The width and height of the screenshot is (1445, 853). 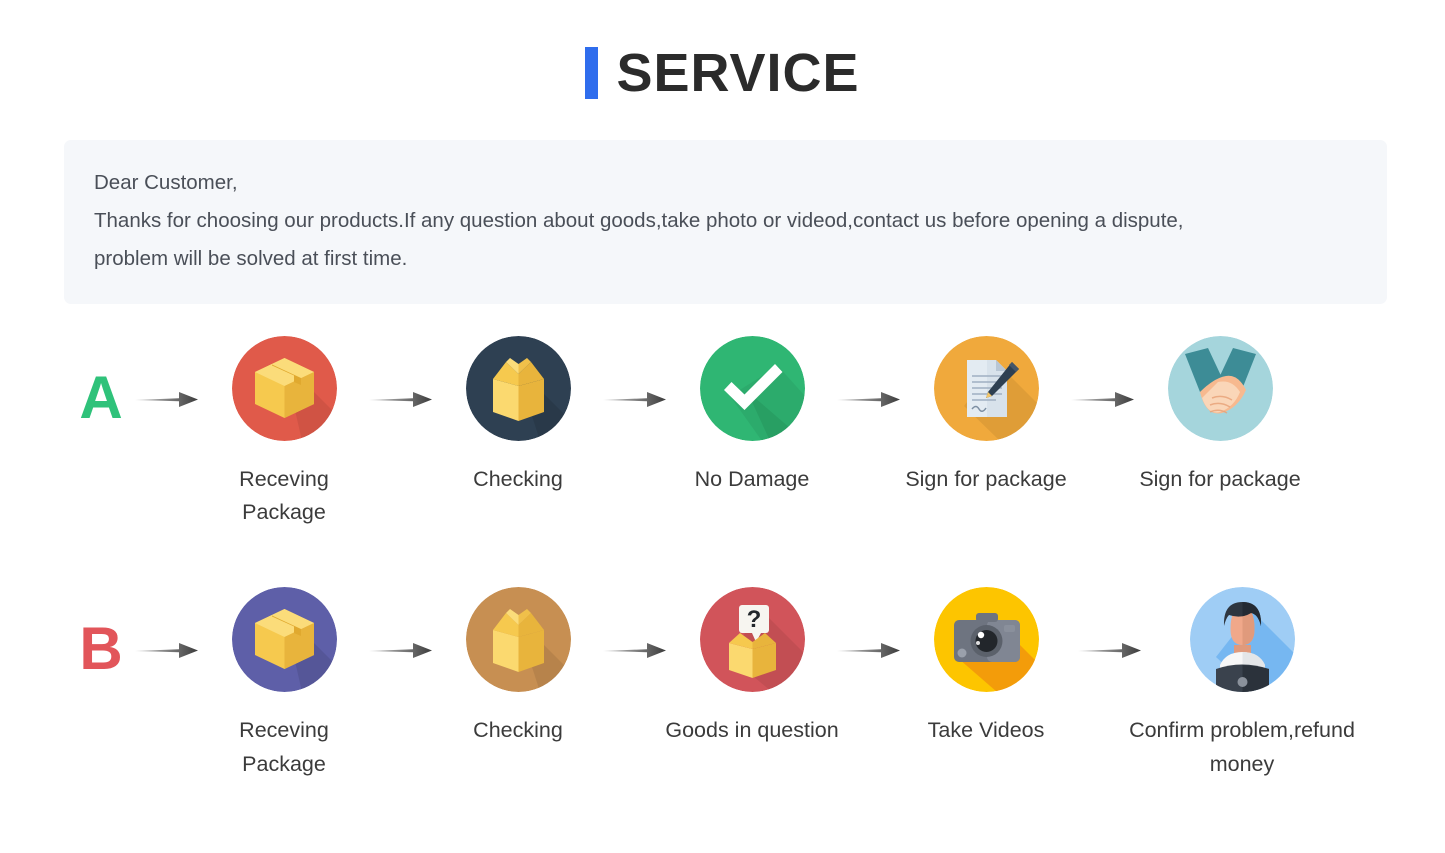 I want to click on step-receving-package-a: Receving Package, so click(x=284, y=432).